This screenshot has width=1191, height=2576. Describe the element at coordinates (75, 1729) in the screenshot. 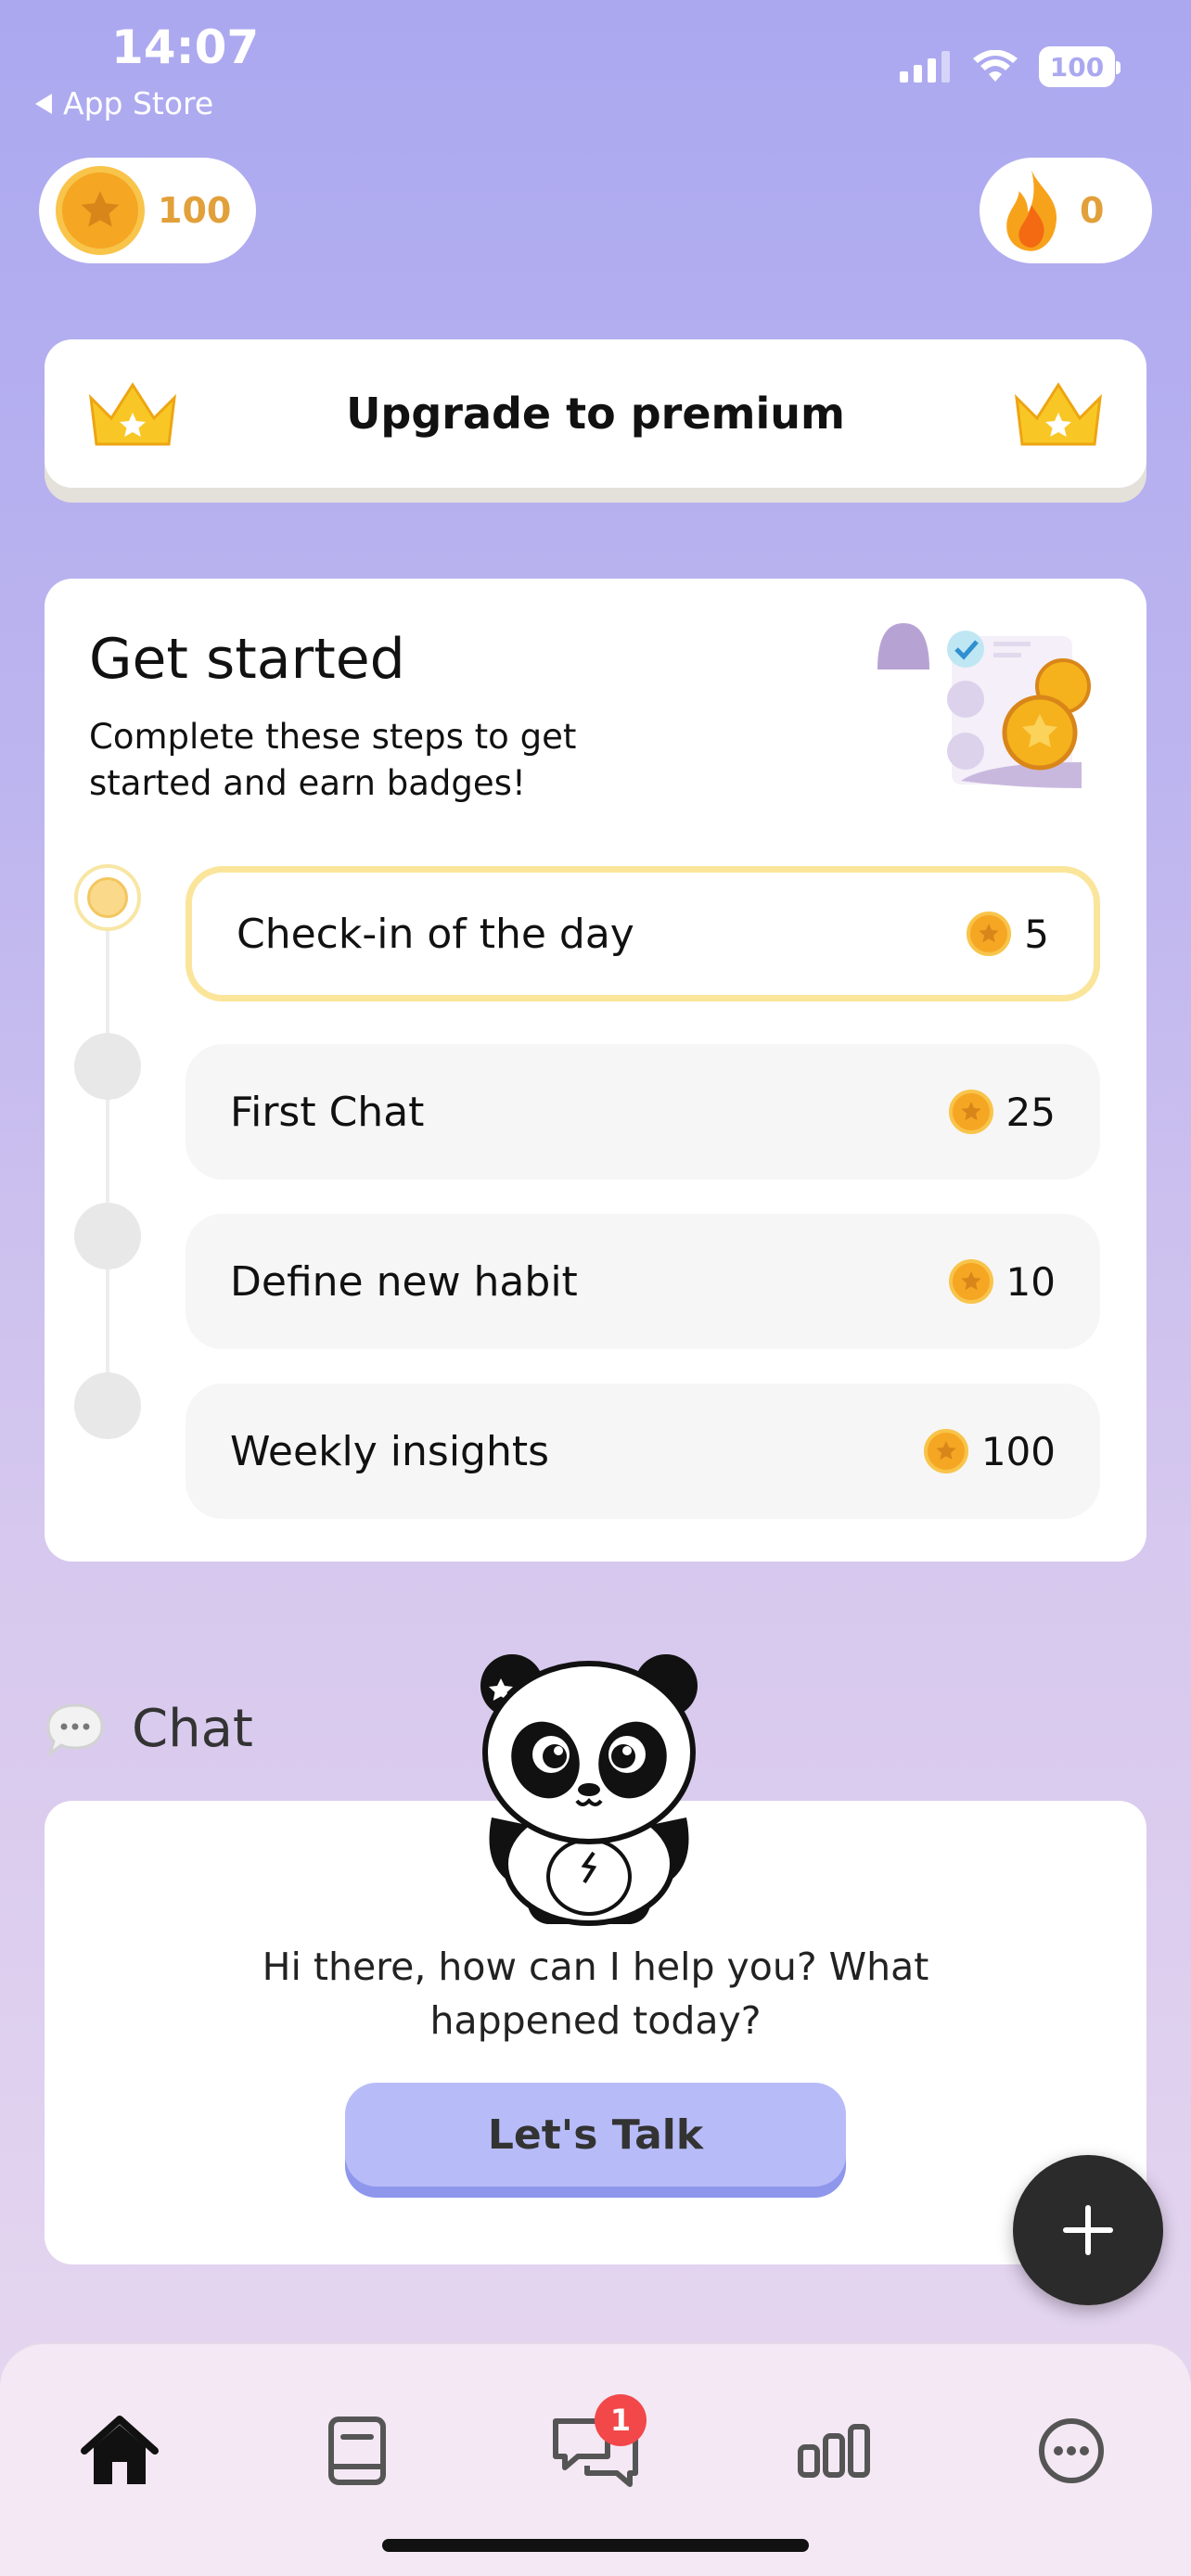

I see `speech-bubble-icon` at that location.